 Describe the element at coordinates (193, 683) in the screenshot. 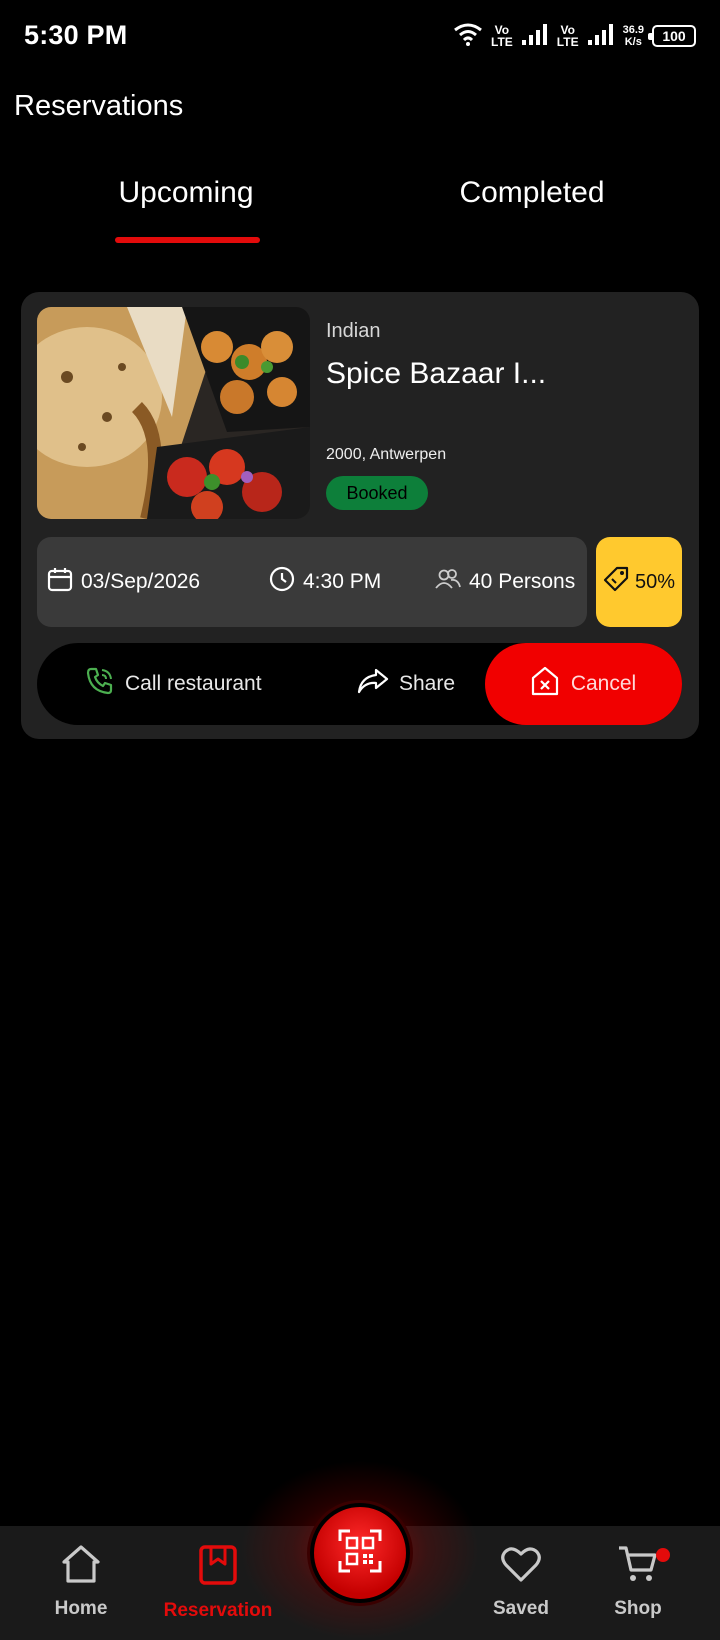

I see `call-restaurant-label: Call restaurant` at that location.